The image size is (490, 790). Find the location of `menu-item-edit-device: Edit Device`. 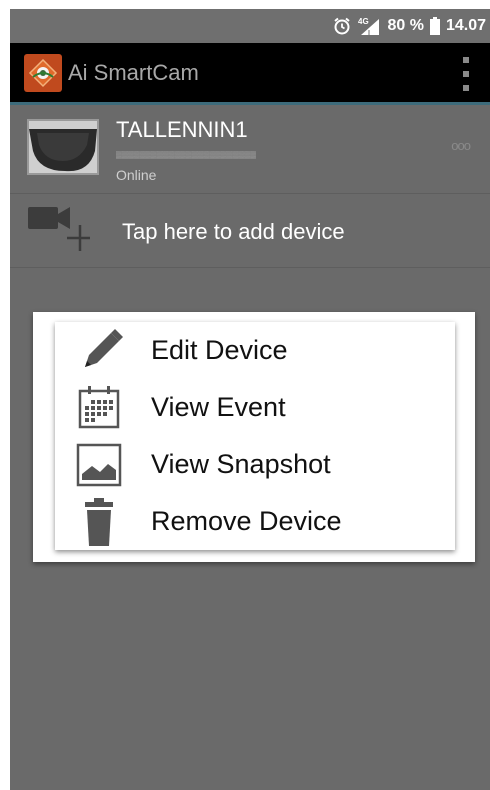

menu-item-edit-device: Edit Device is located at coordinates (255, 350).